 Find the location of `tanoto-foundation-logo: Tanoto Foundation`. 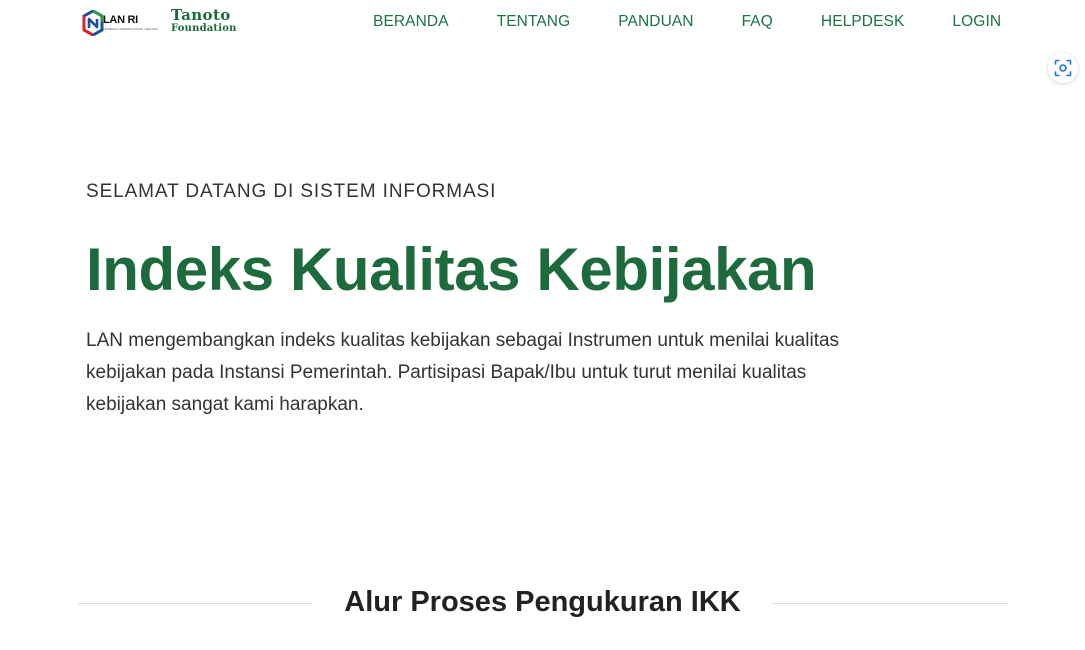

tanoto-foundation-logo: Tanoto Foundation is located at coordinates (206, 23).